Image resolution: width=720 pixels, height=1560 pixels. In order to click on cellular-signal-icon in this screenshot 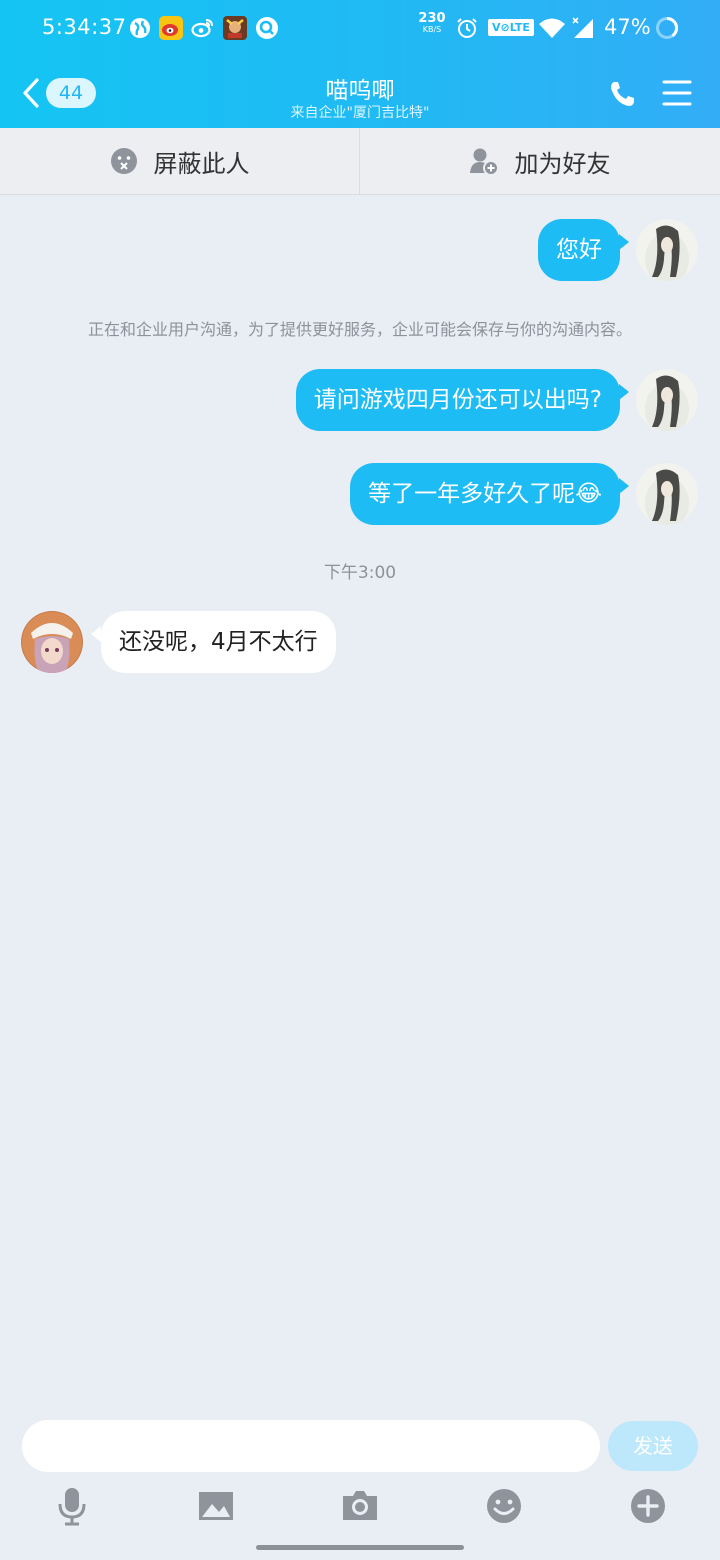, I will do `click(582, 27)`.